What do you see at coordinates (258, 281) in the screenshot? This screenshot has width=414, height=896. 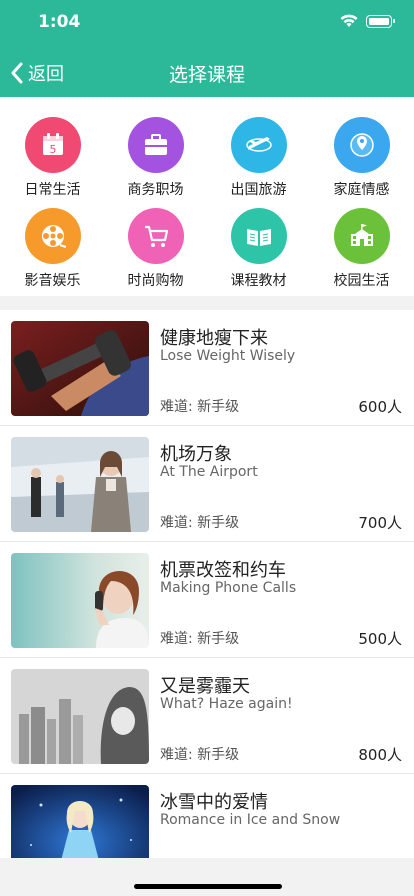 I see `category-label: 课程教材` at bounding box center [258, 281].